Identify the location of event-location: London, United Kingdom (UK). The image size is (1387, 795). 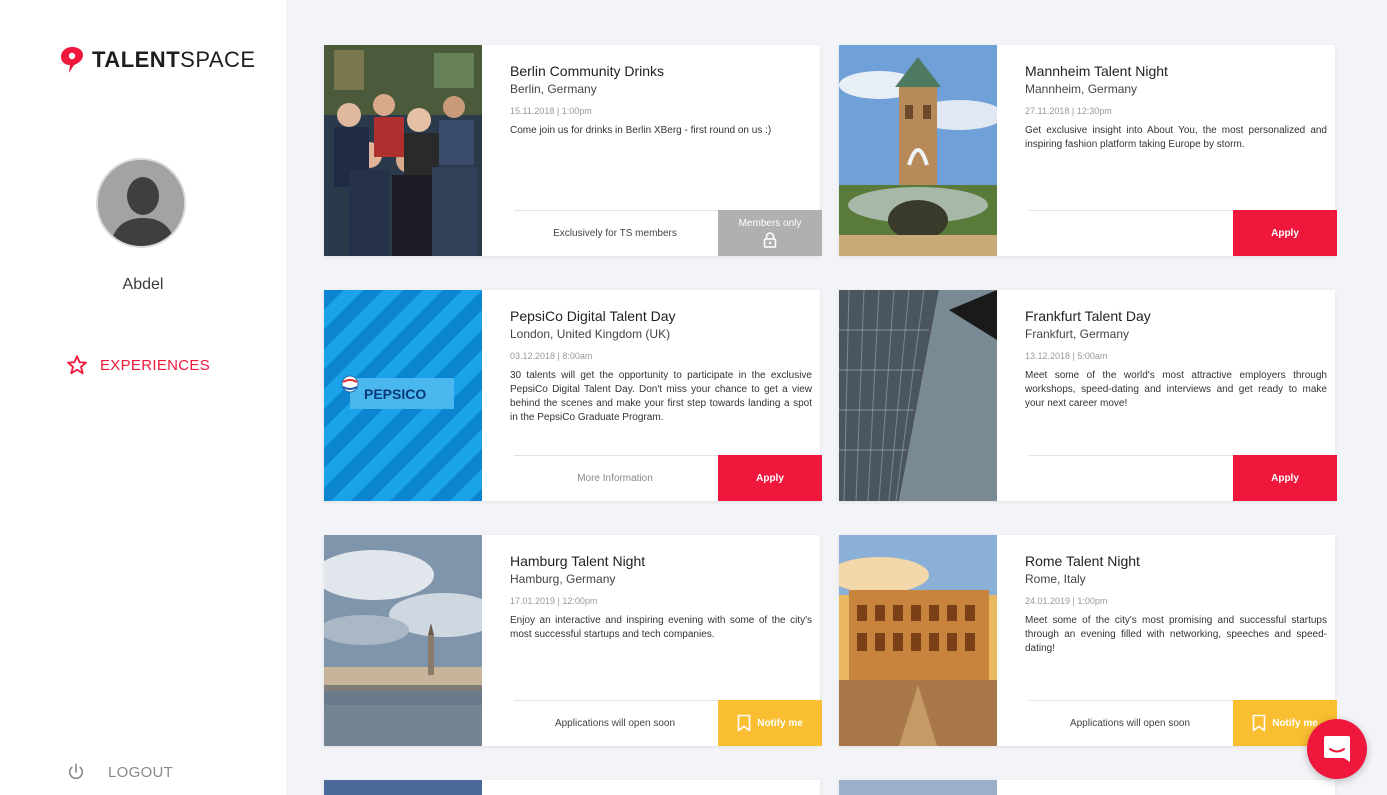
(590, 334).